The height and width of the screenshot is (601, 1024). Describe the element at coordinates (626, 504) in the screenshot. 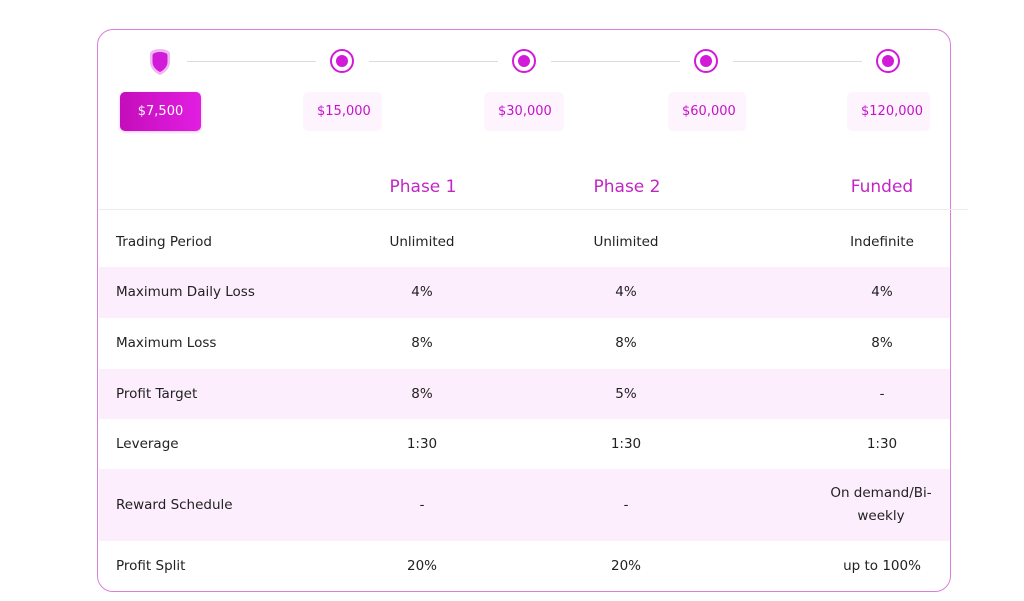

I see `cell-phase2: -` at that location.